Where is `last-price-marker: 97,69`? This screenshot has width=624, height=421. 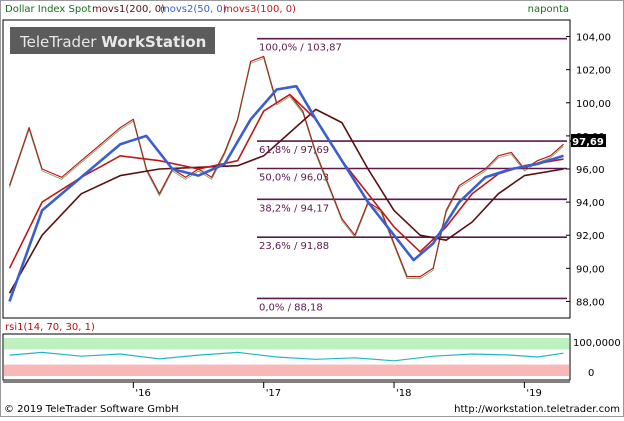
last-price-marker: 97,69 is located at coordinates (588, 141).